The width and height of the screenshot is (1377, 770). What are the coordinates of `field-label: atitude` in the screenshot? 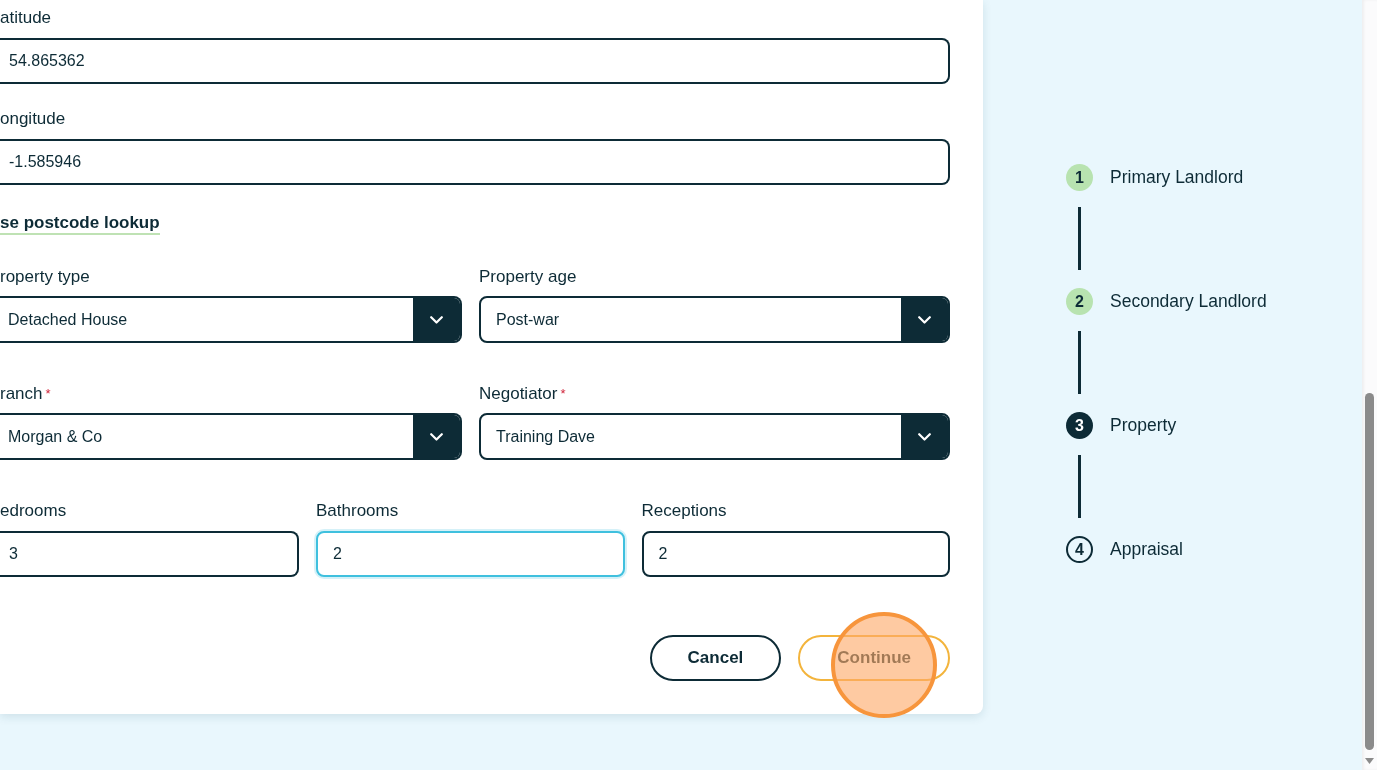 It's located at (26, 18).